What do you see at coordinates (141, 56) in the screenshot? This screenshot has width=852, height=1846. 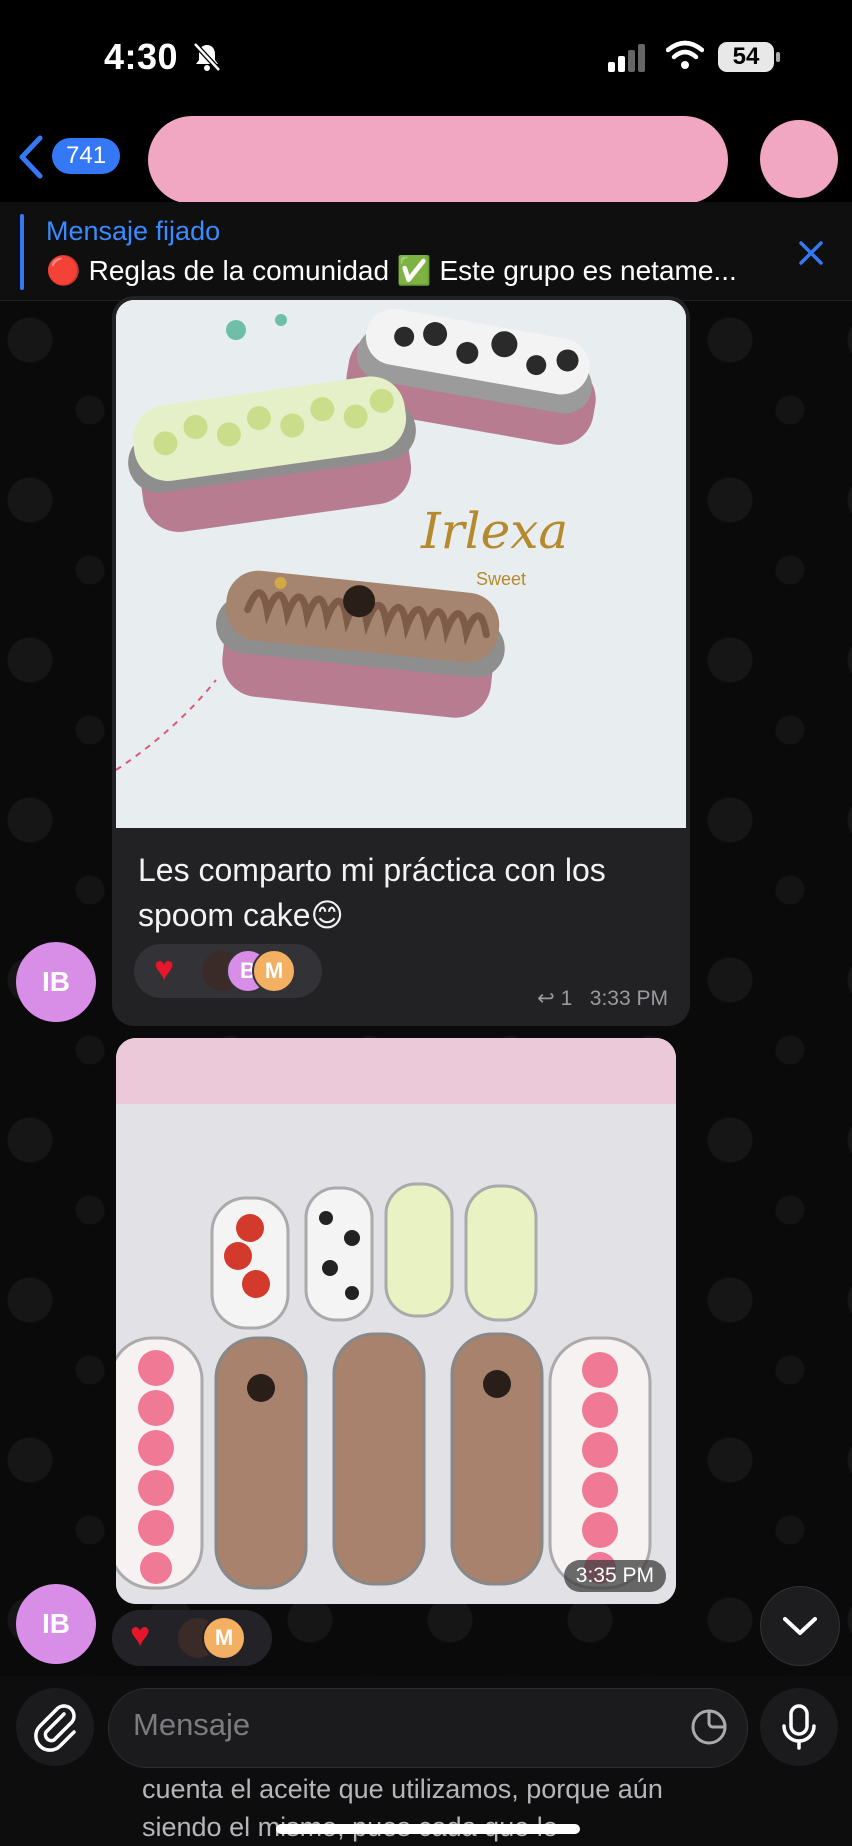 I see `status-time: 4:30` at bounding box center [141, 56].